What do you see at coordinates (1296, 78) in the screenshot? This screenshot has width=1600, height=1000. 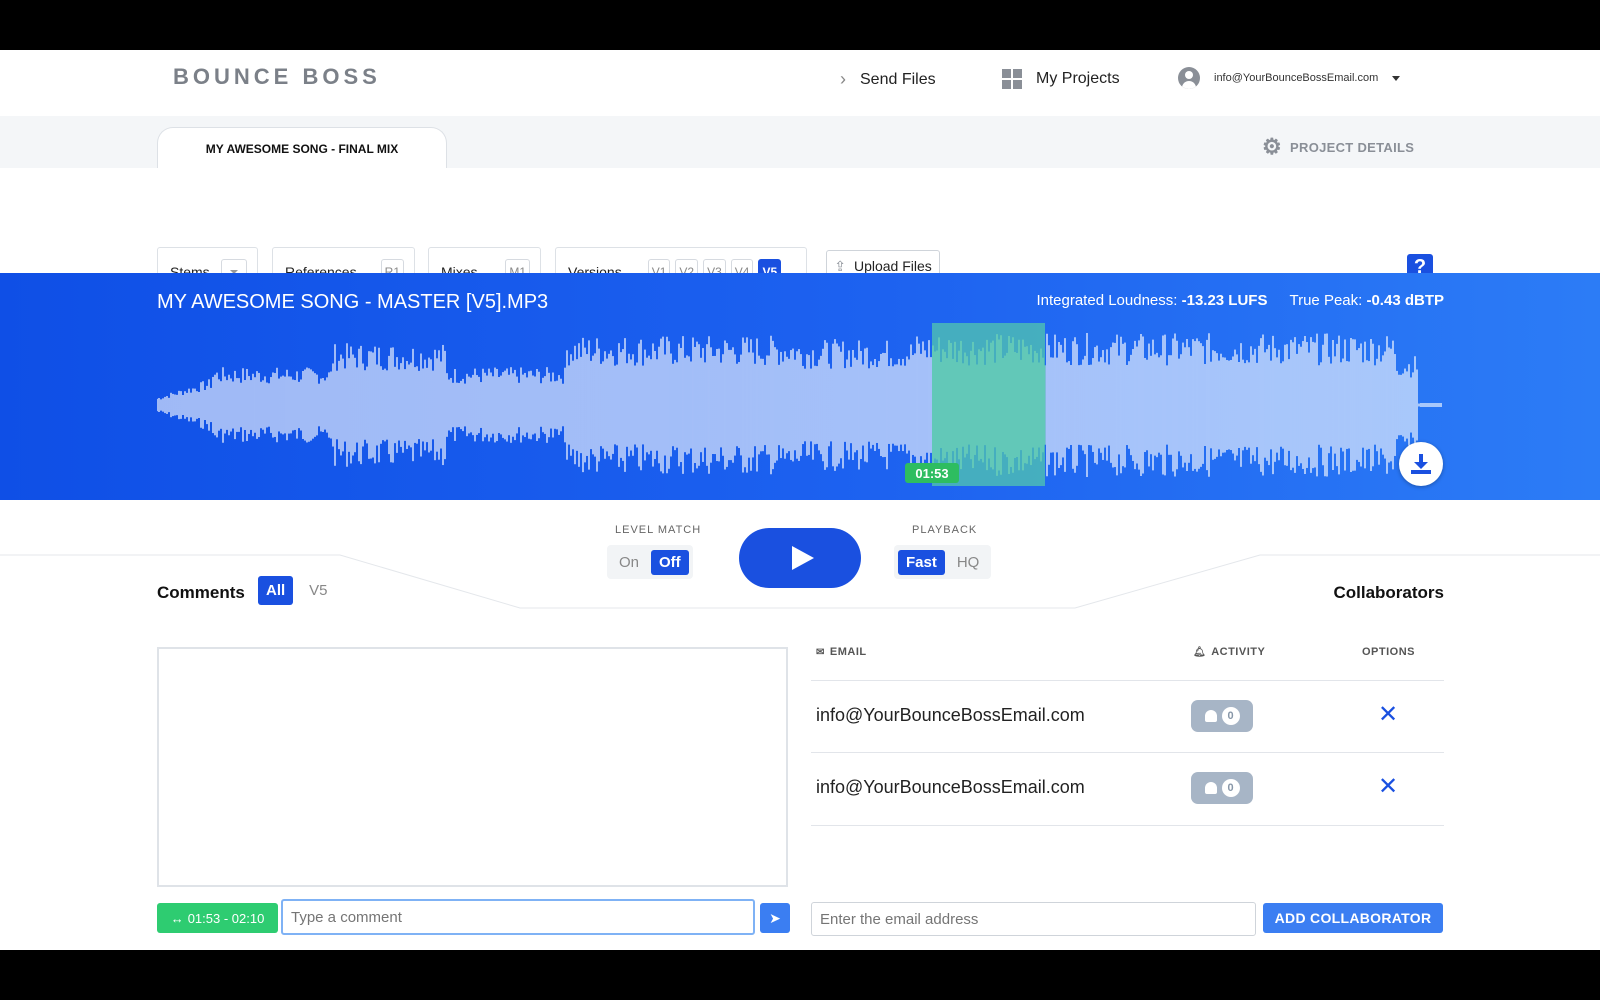 I see `user-email: info@YourBounceBossEmail.com` at bounding box center [1296, 78].